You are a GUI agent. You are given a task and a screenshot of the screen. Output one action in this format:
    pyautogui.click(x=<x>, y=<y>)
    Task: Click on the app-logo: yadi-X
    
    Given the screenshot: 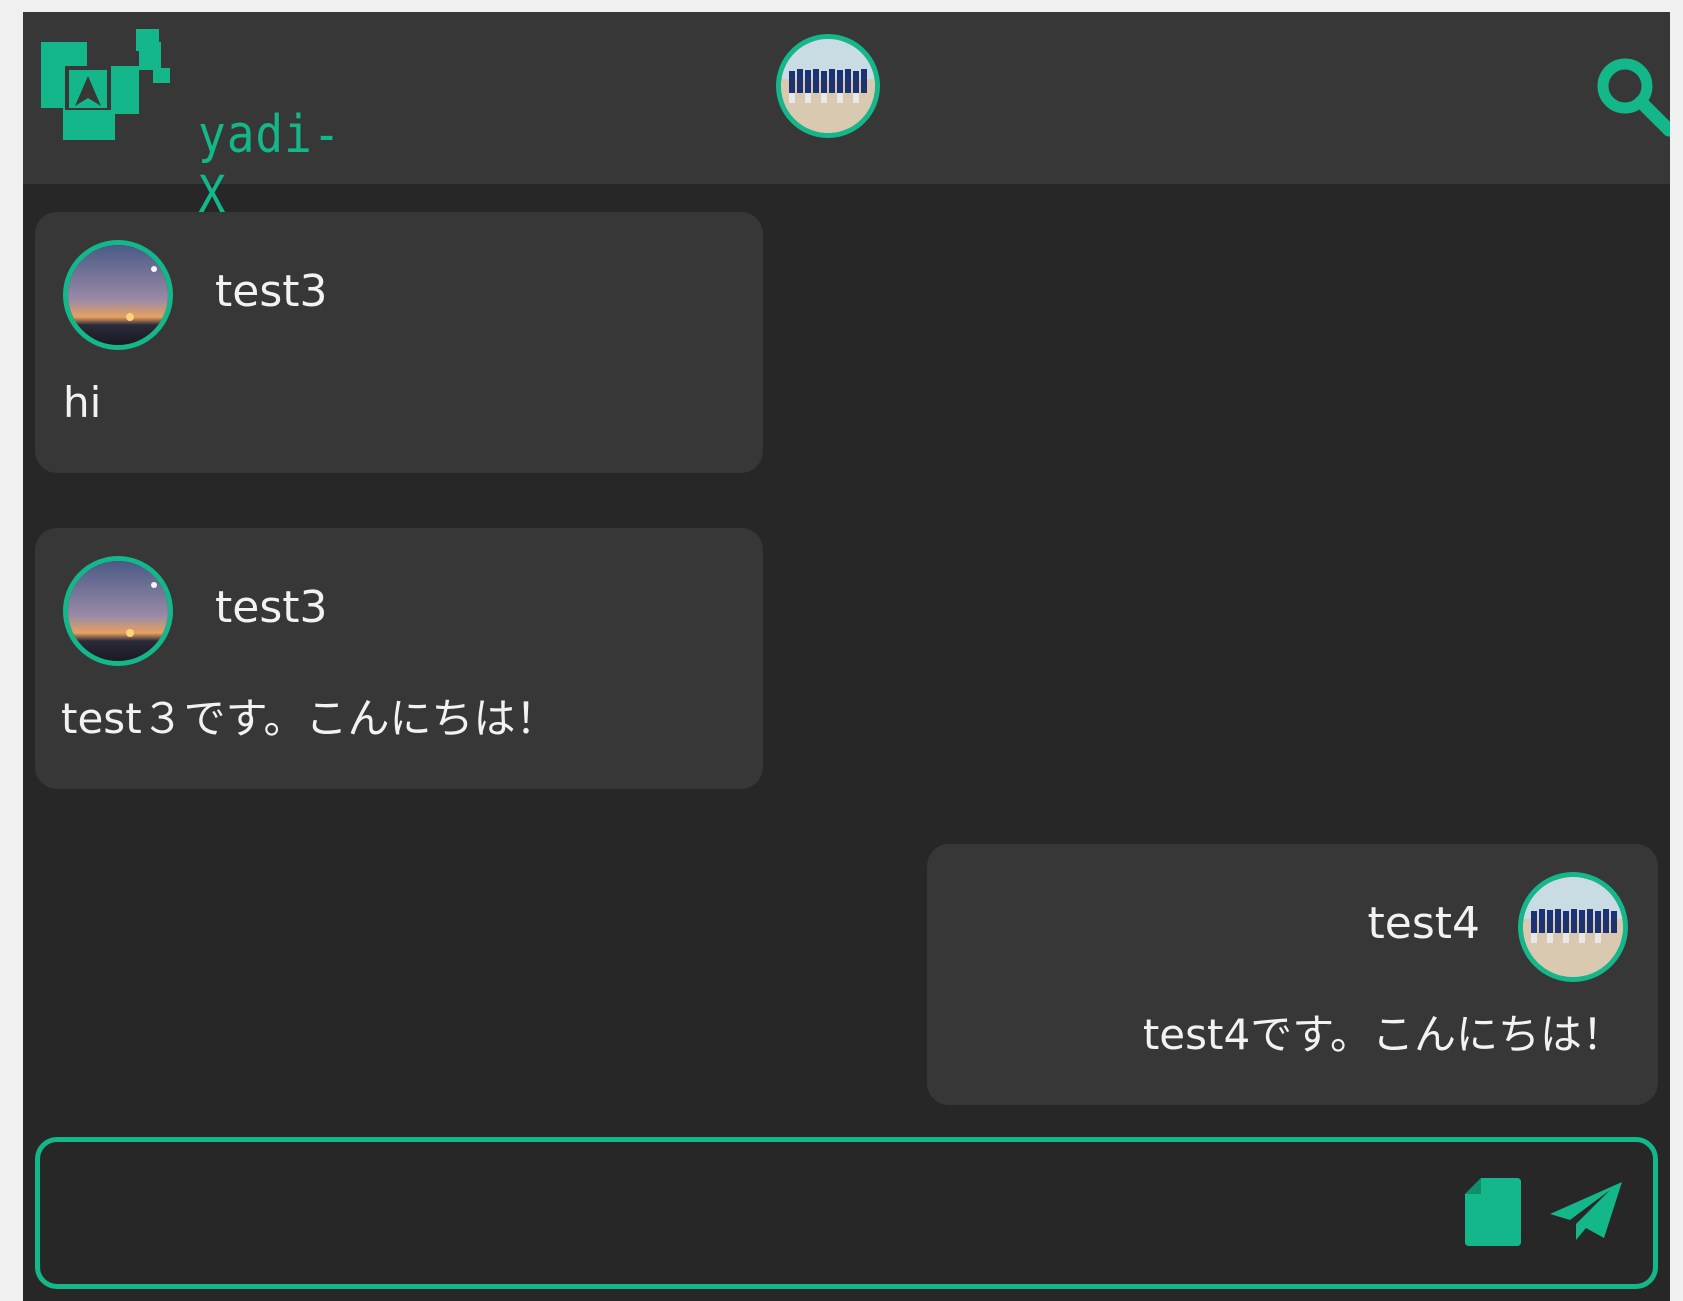 What is the action you would take?
    pyautogui.click(x=191, y=121)
    